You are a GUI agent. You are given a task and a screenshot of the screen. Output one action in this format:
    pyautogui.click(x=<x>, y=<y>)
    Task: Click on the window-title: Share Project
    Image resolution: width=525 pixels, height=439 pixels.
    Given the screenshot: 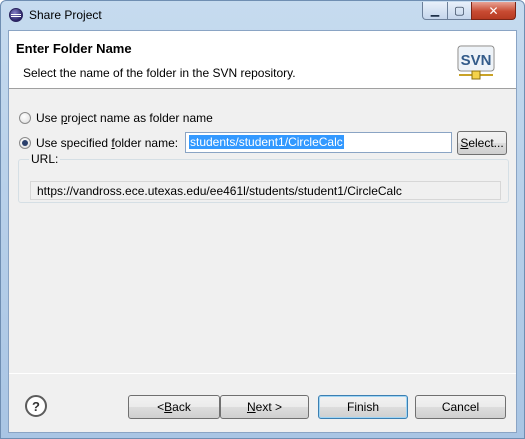 What is the action you would take?
    pyautogui.click(x=65, y=15)
    